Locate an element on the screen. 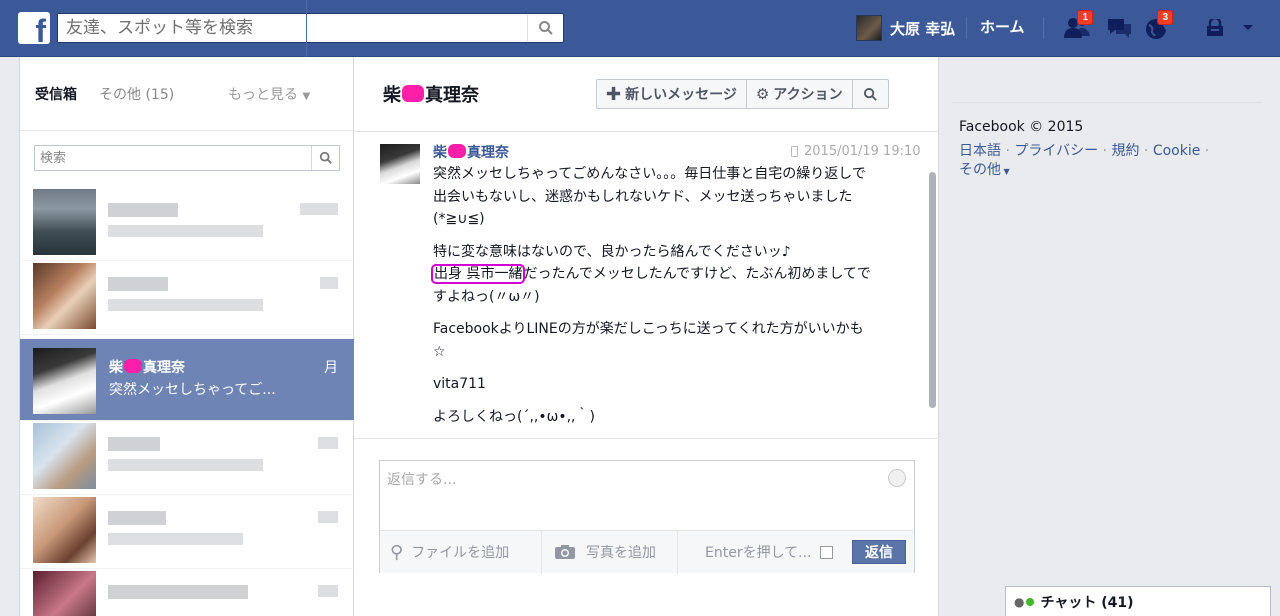 The width and height of the screenshot is (1280, 616). tab-more: もっと見る ▼ is located at coordinates (269, 94).